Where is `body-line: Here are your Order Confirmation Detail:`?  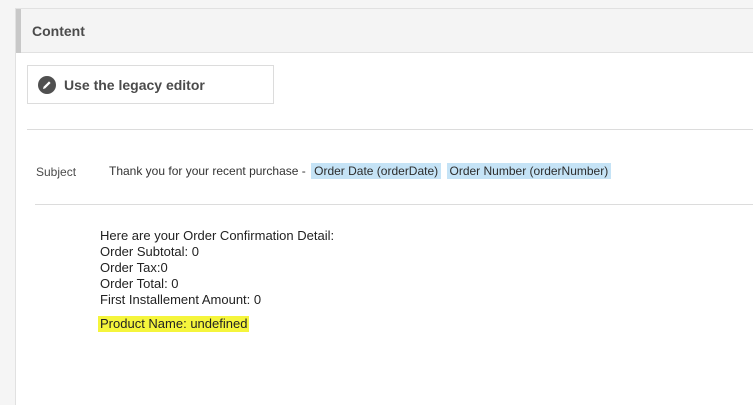 body-line: Here are your Order Confirmation Detail: is located at coordinates (217, 235).